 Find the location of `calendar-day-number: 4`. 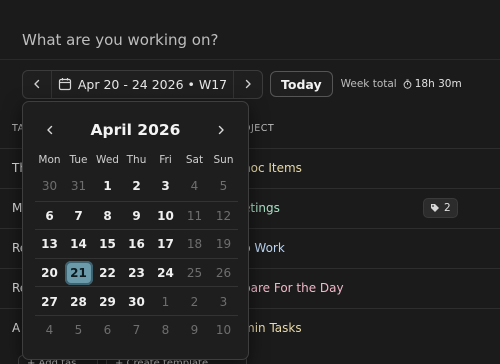

calendar-day-number: 4 is located at coordinates (194, 186).